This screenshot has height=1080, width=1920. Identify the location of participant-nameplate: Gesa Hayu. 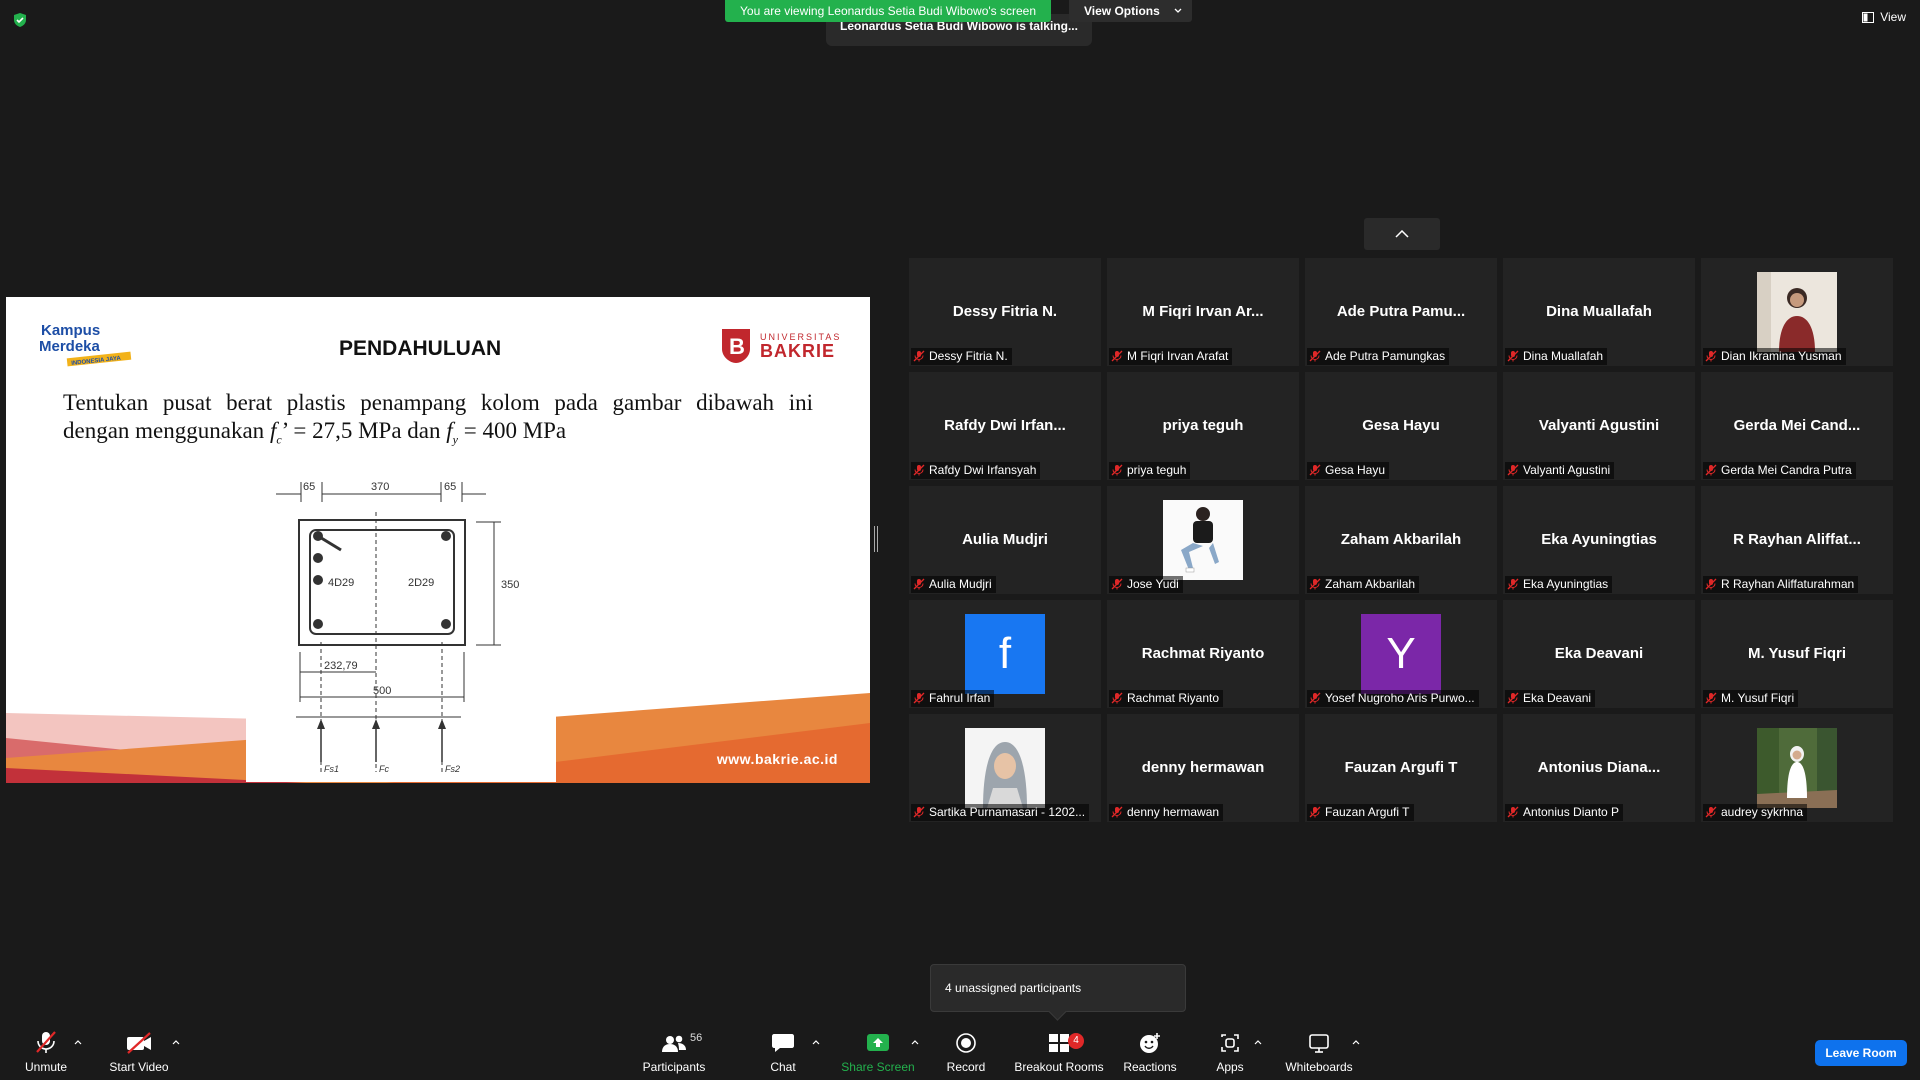
(1348, 470).